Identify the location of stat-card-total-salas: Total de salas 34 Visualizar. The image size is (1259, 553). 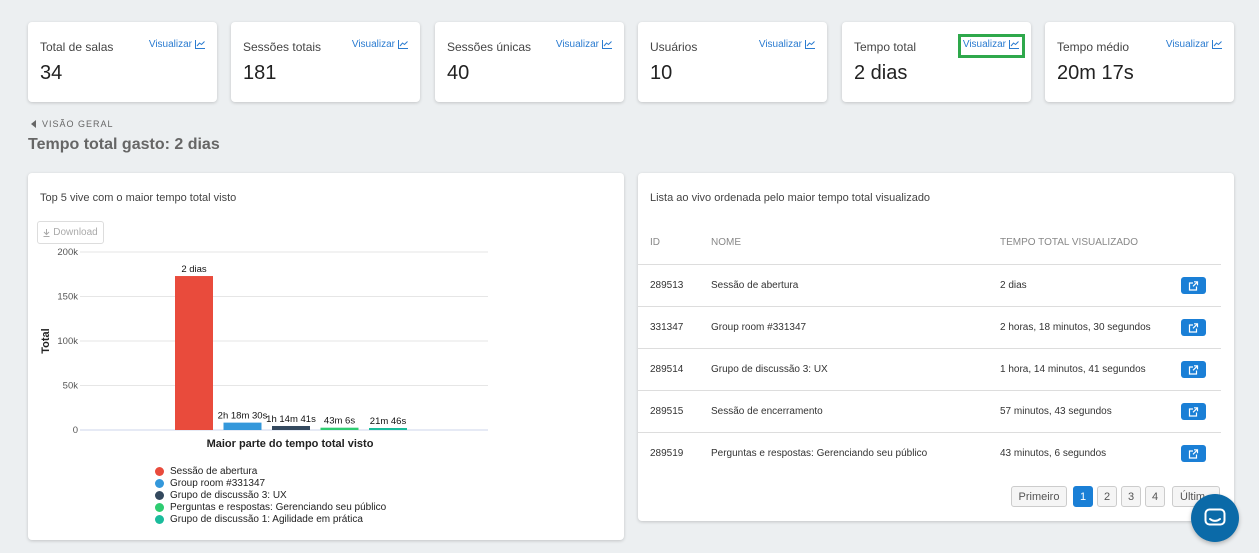
(122, 62).